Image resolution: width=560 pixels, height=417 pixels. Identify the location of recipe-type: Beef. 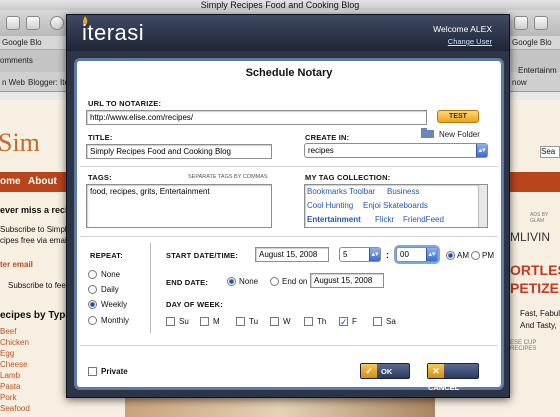
(15, 331).